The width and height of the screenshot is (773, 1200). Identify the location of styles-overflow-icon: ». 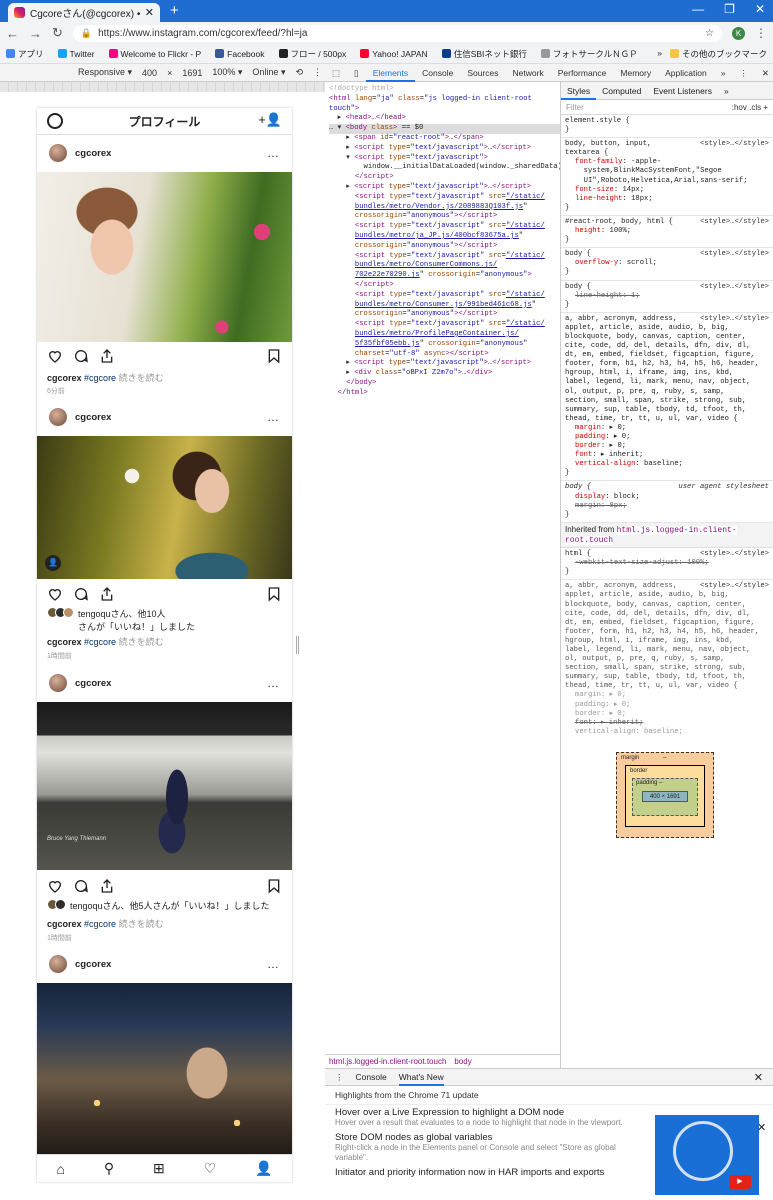
(726, 91).